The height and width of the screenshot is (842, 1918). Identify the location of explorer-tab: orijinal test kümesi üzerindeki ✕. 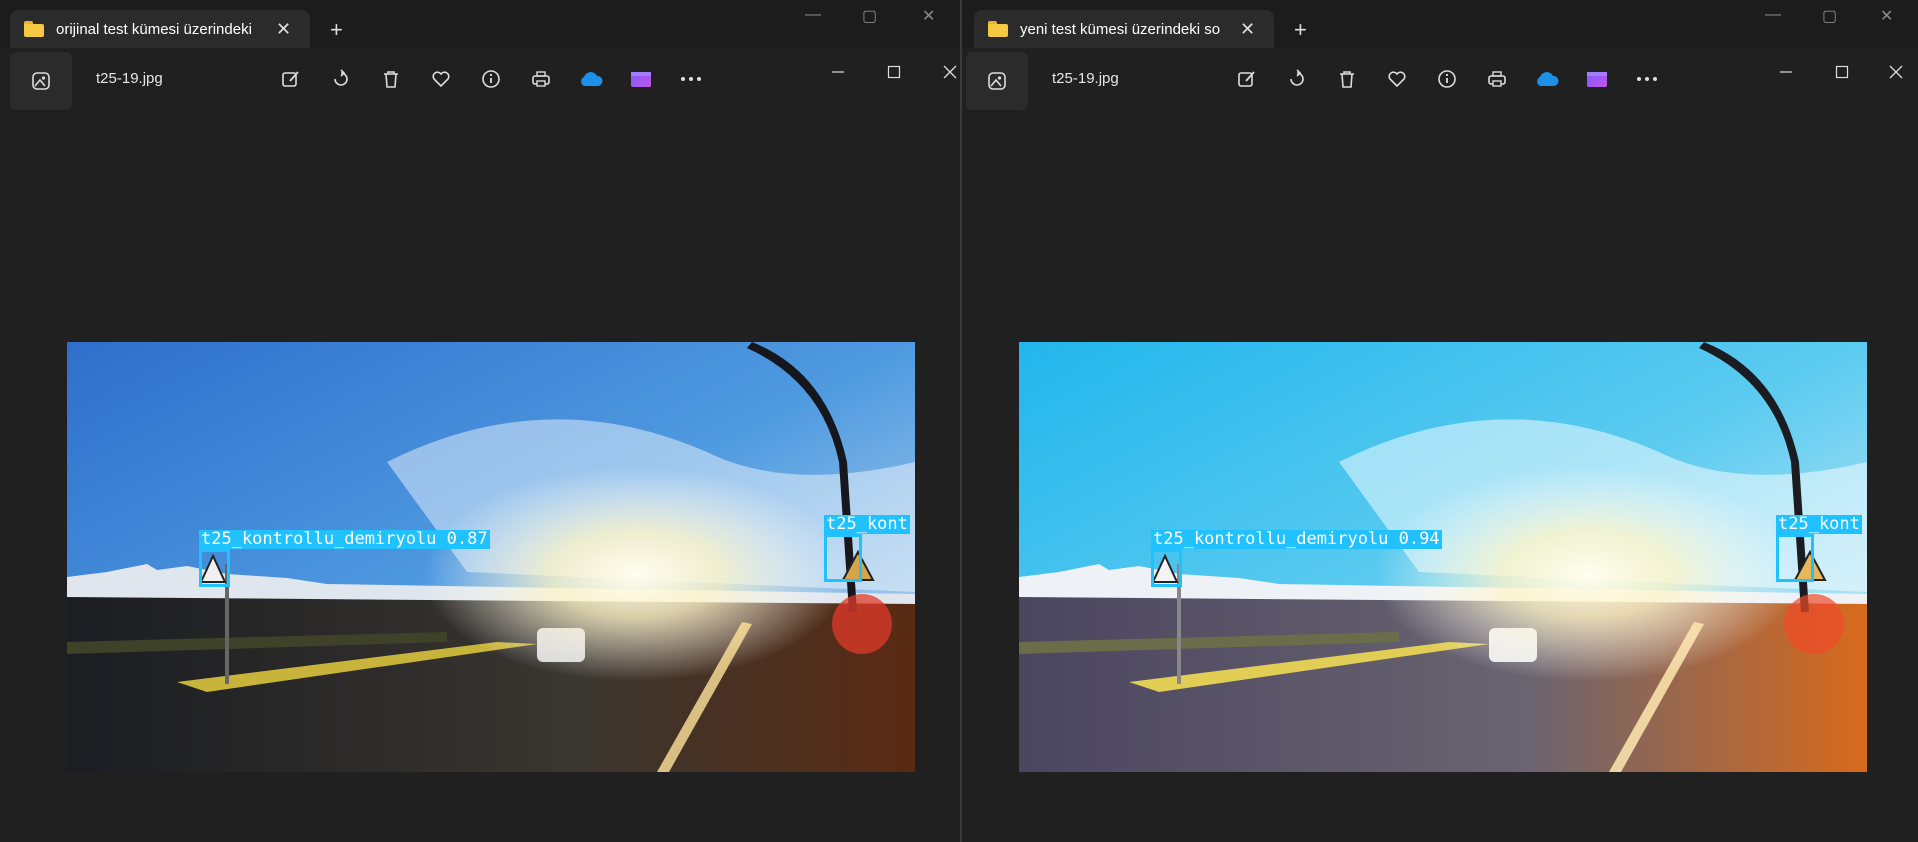
(160, 29).